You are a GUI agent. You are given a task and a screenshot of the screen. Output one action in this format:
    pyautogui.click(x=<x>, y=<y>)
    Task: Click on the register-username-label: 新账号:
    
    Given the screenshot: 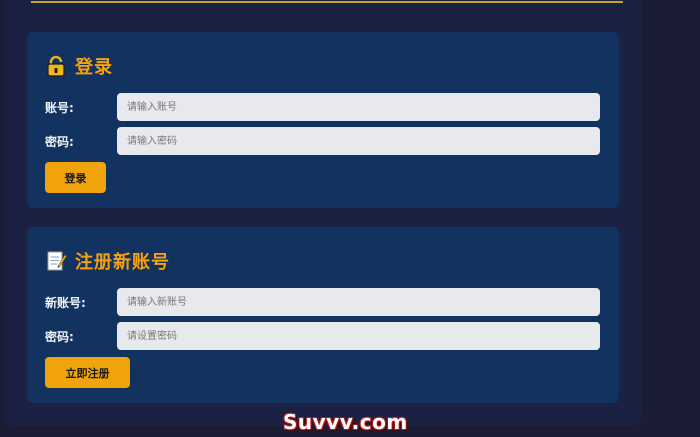 What is the action you would take?
    pyautogui.click(x=65, y=302)
    